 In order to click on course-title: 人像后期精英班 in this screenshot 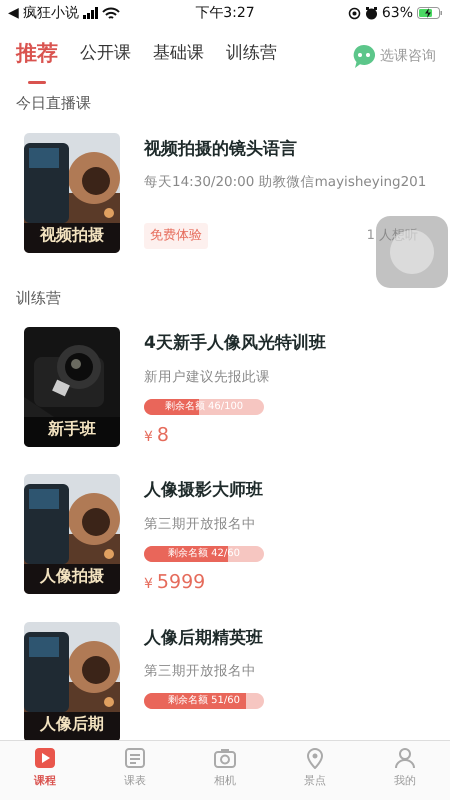, I will do `click(289, 638)`.